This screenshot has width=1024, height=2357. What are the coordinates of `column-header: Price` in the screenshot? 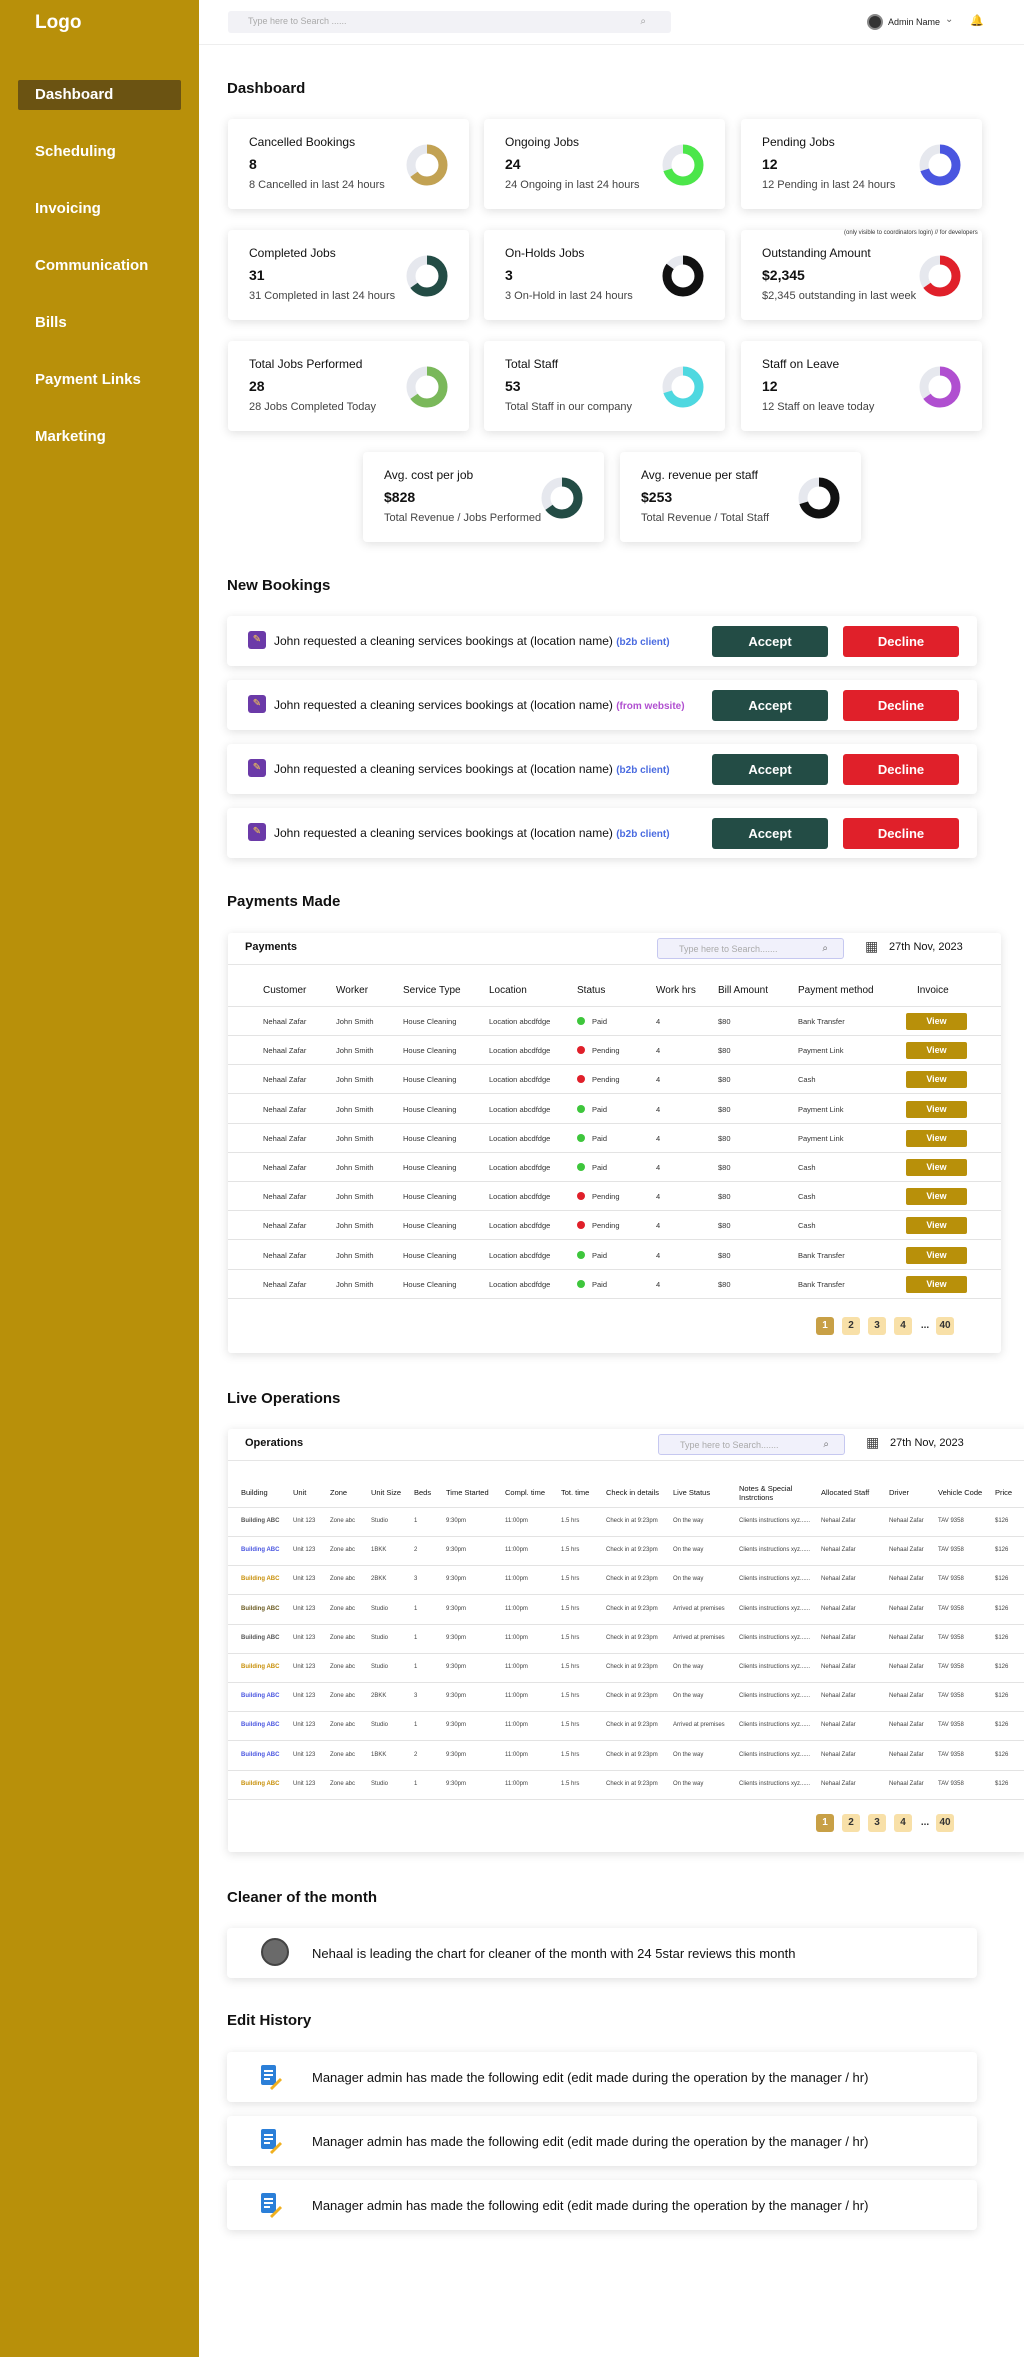 It's located at (1003, 1492).